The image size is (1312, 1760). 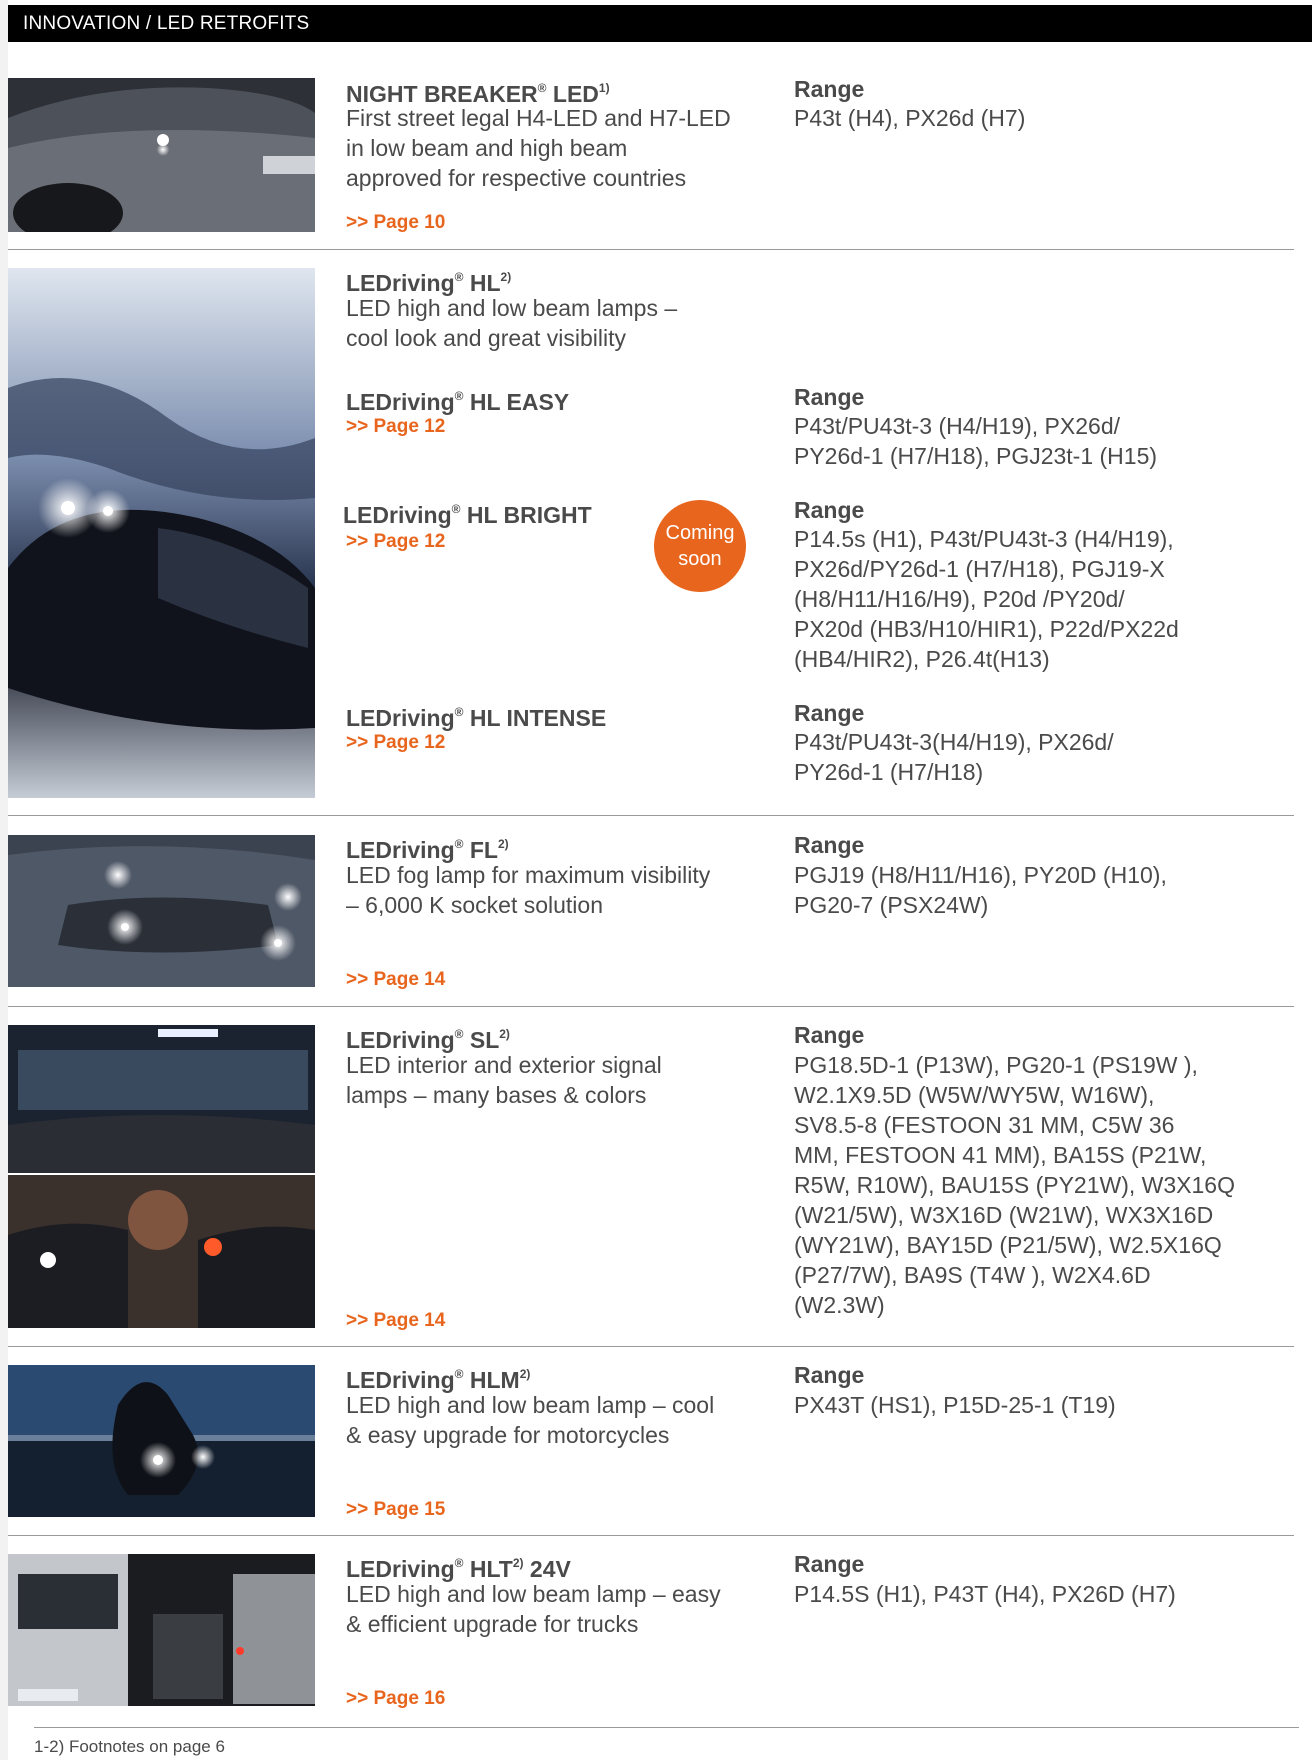 I want to click on interior-traffic-image, so click(x=161, y=1176).